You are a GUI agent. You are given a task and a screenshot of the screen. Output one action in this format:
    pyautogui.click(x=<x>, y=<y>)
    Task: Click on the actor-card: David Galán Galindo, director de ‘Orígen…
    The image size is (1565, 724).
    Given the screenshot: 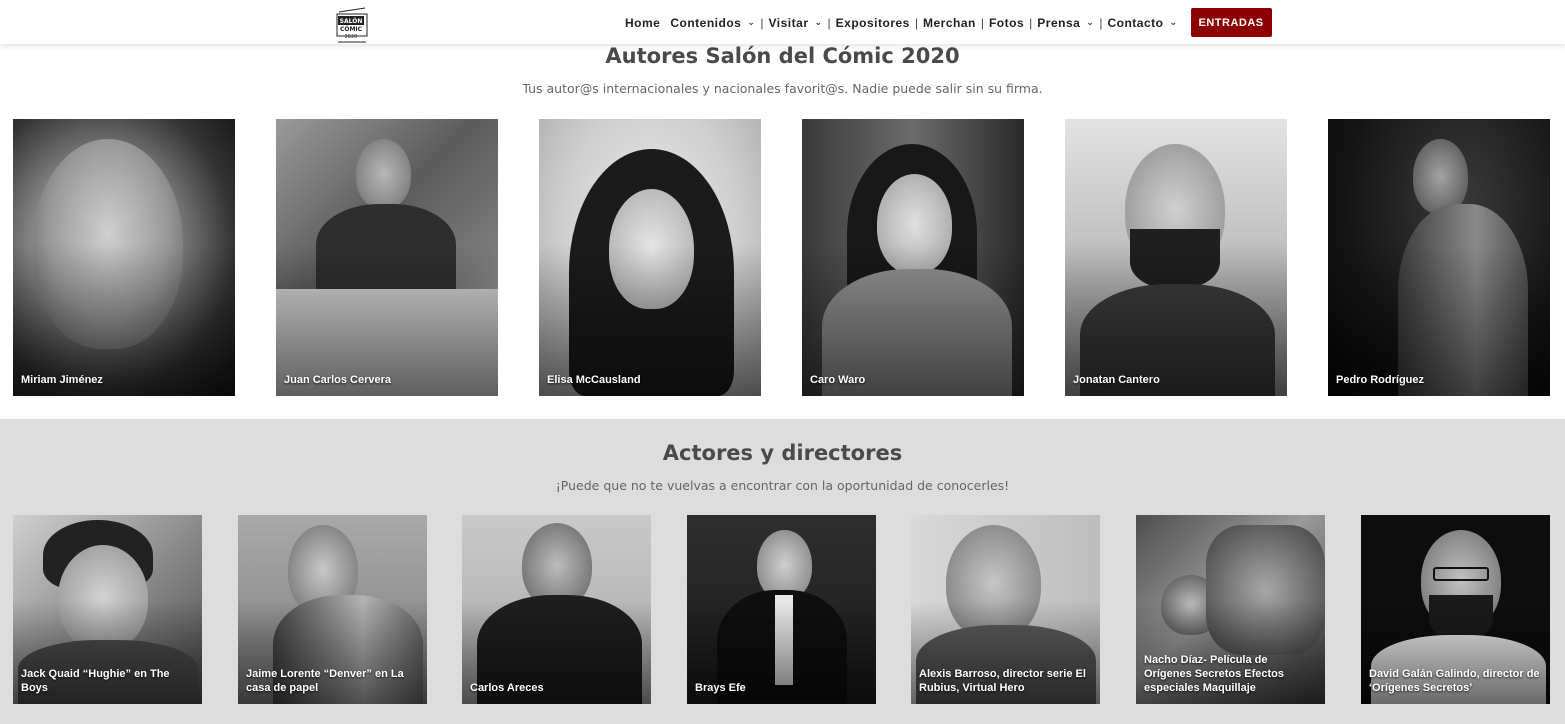 What is the action you would take?
    pyautogui.click(x=1455, y=609)
    